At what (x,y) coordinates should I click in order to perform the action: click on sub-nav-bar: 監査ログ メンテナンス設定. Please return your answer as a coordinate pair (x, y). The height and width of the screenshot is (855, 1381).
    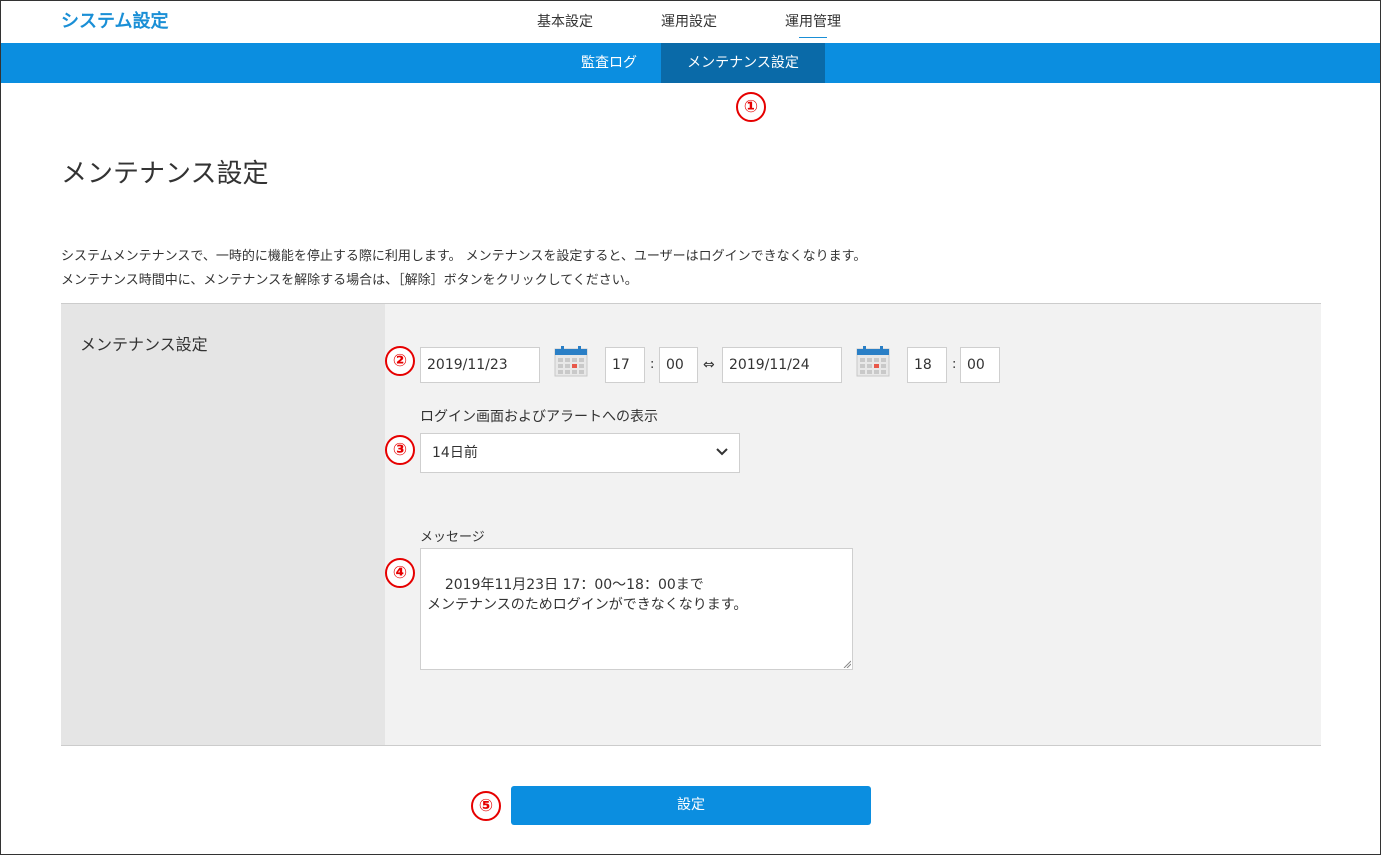
    Looking at the image, I should click on (690, 63).